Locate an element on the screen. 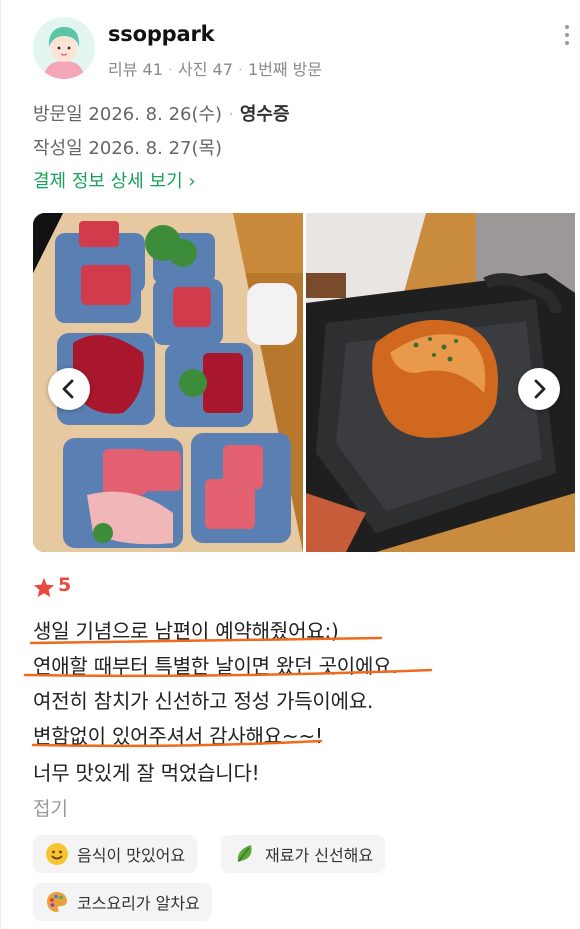 The width and height of the screenshot is (580, 929). chevron-left-icon is located at coordinates (68, 389).